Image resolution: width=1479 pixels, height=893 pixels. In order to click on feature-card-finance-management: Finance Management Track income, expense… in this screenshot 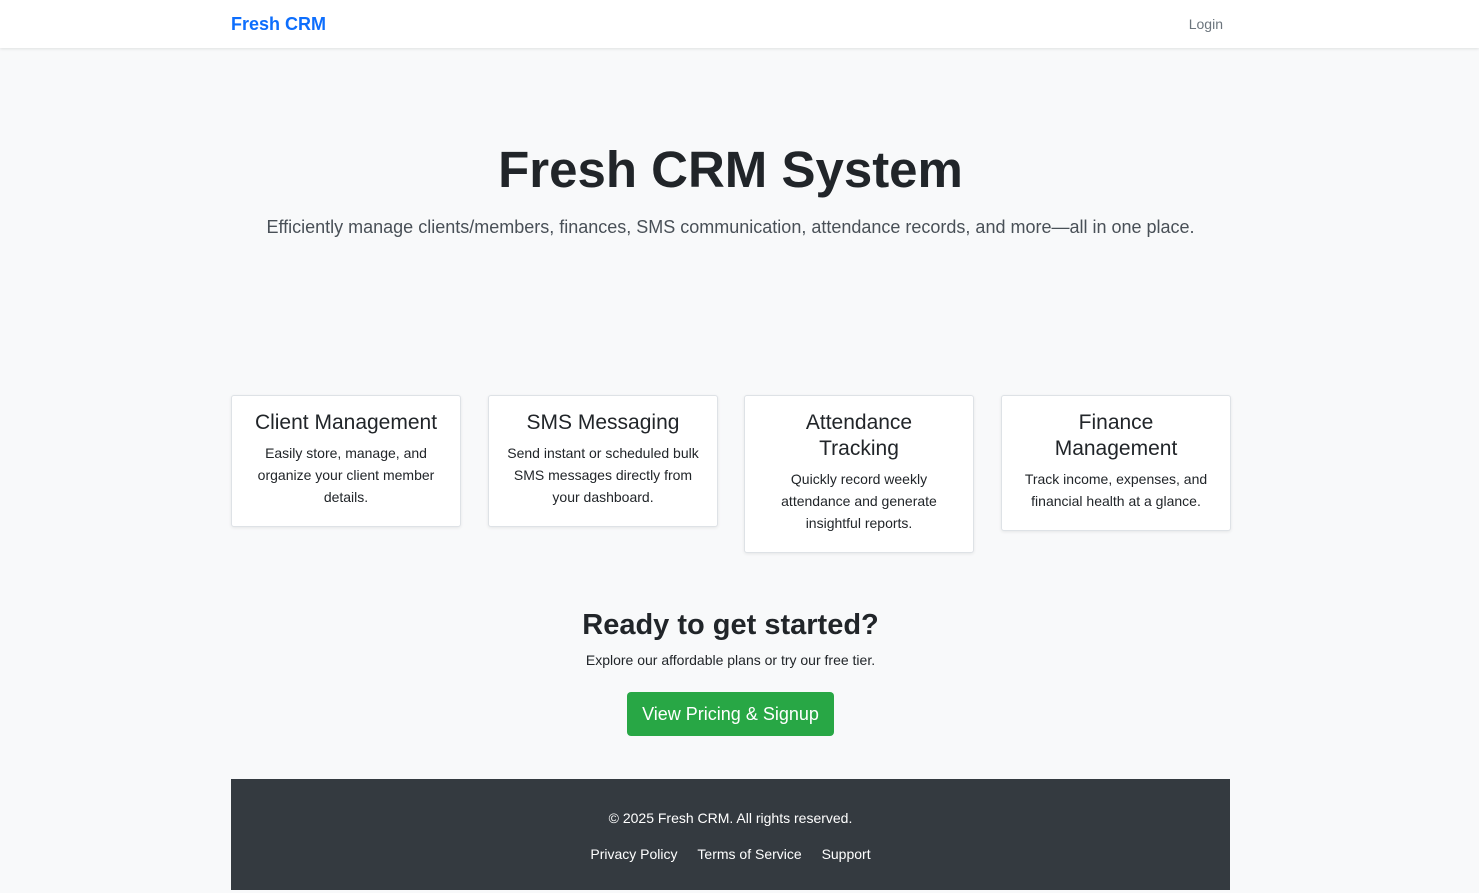, I will do `click(1116, 463)`.